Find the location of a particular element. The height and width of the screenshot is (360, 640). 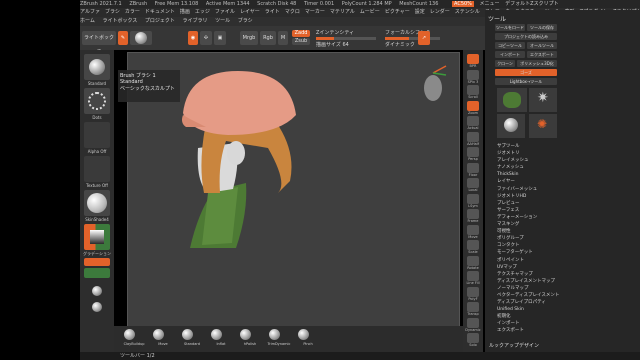

all-tools-button: オールツール is located at coordinates (542, 45).